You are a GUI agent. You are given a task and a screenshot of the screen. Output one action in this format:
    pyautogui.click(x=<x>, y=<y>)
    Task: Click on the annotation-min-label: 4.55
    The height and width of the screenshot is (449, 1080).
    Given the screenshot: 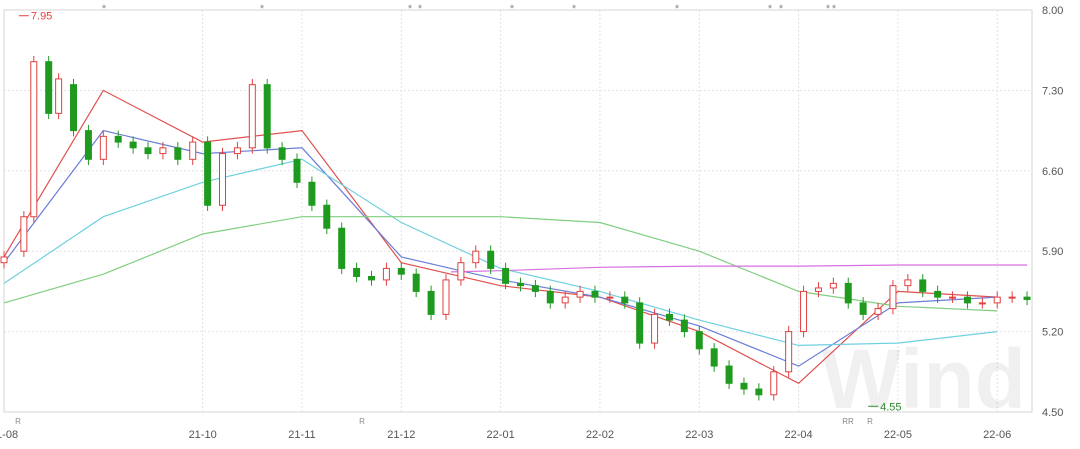 What is the action you would take?
    pyautogui.click(x=890, y=407)
    